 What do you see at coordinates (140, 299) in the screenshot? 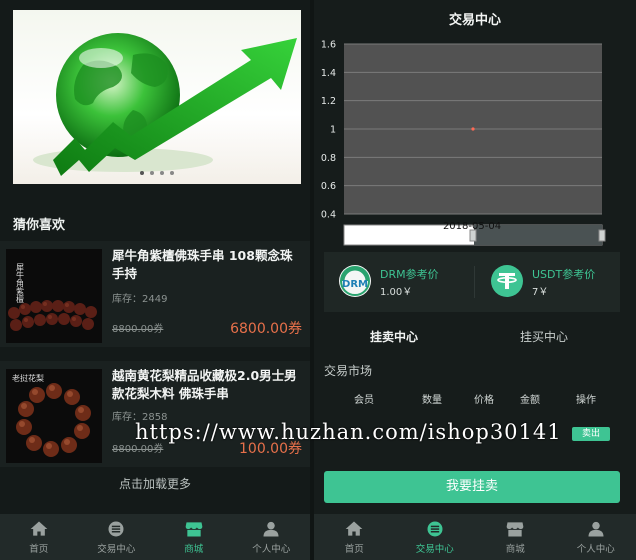
I see `product-stock: 库存：2449` at bounding box center [140, 299].